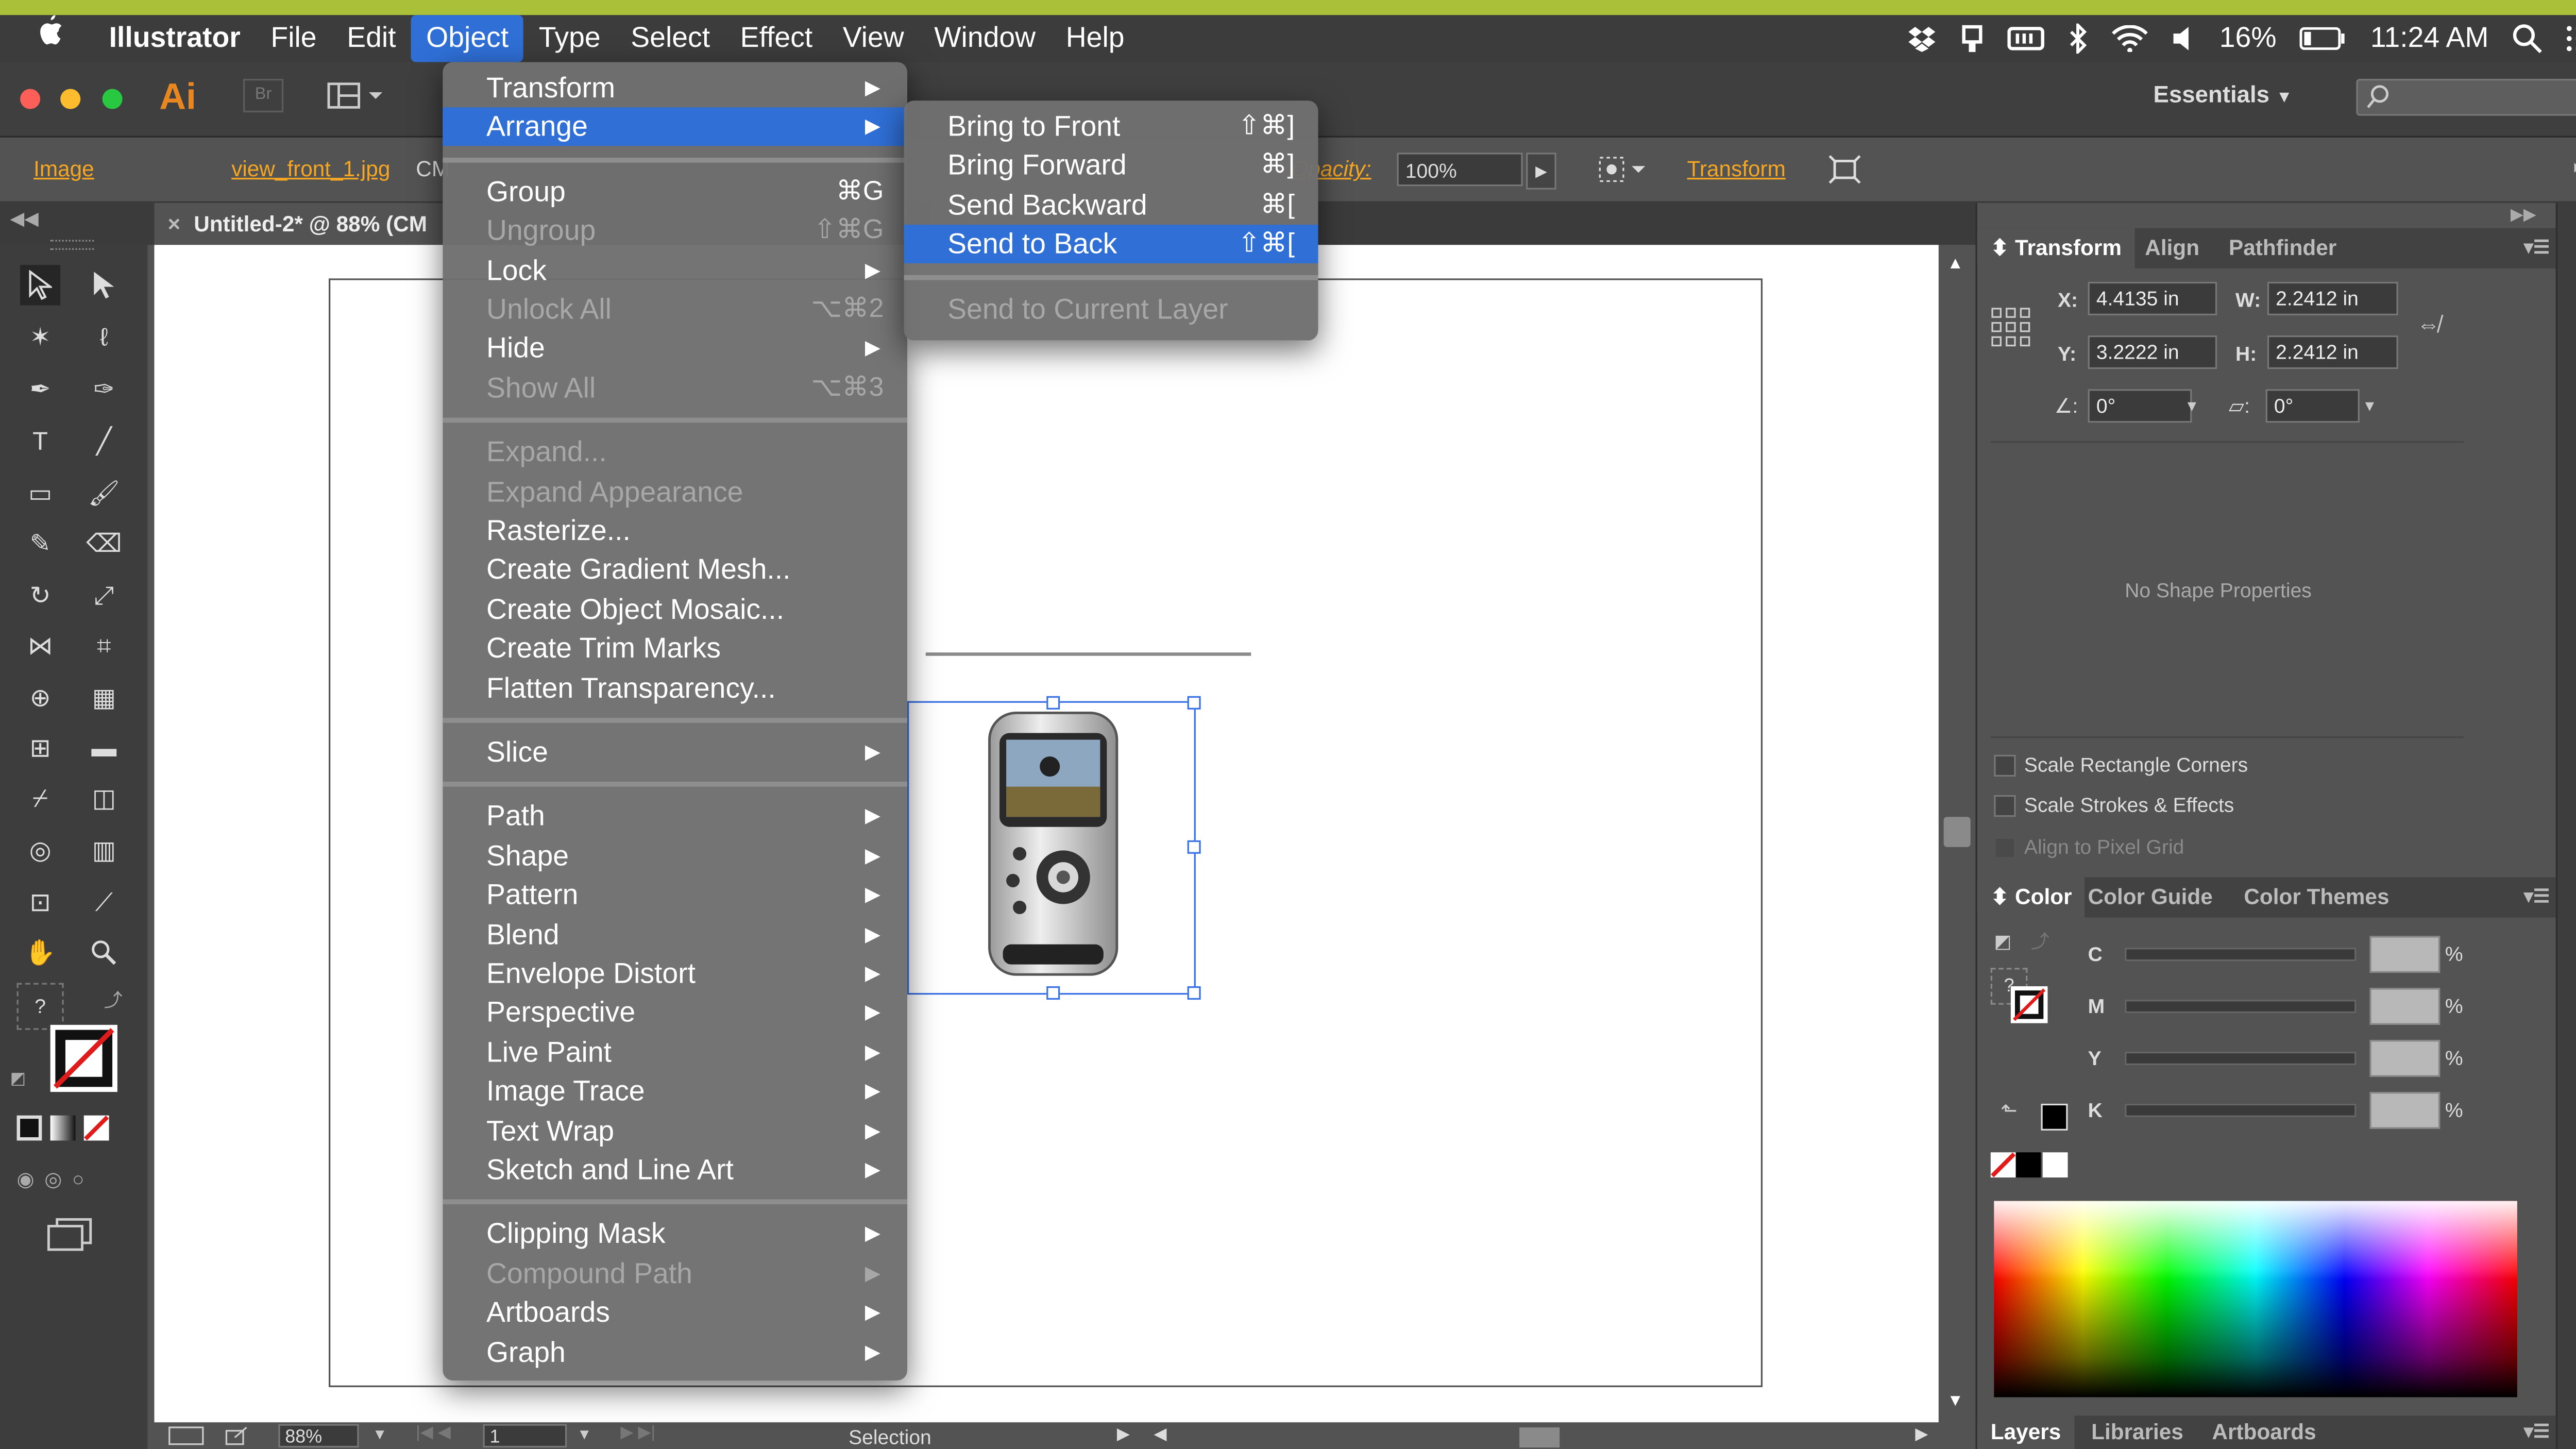  I want to click on object_menu-item-perspective: Perspective ▶, so click(675, 1012).